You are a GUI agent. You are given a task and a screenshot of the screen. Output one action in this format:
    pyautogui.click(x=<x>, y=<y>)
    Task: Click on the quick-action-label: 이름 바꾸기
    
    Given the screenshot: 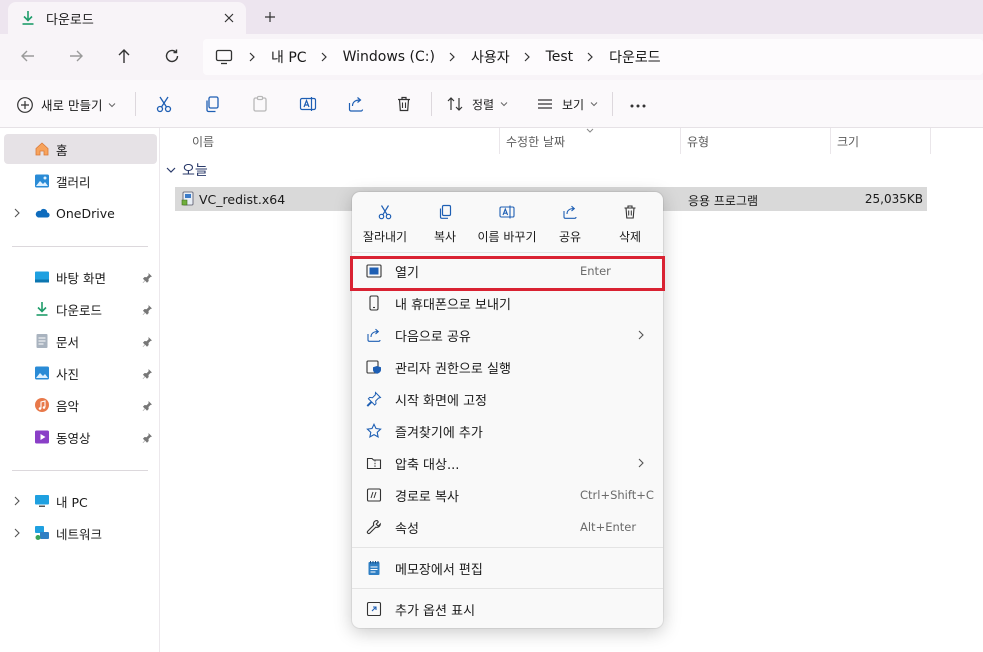 What is the action you would take?
    pyautogui.click(x=507, y=237)
    